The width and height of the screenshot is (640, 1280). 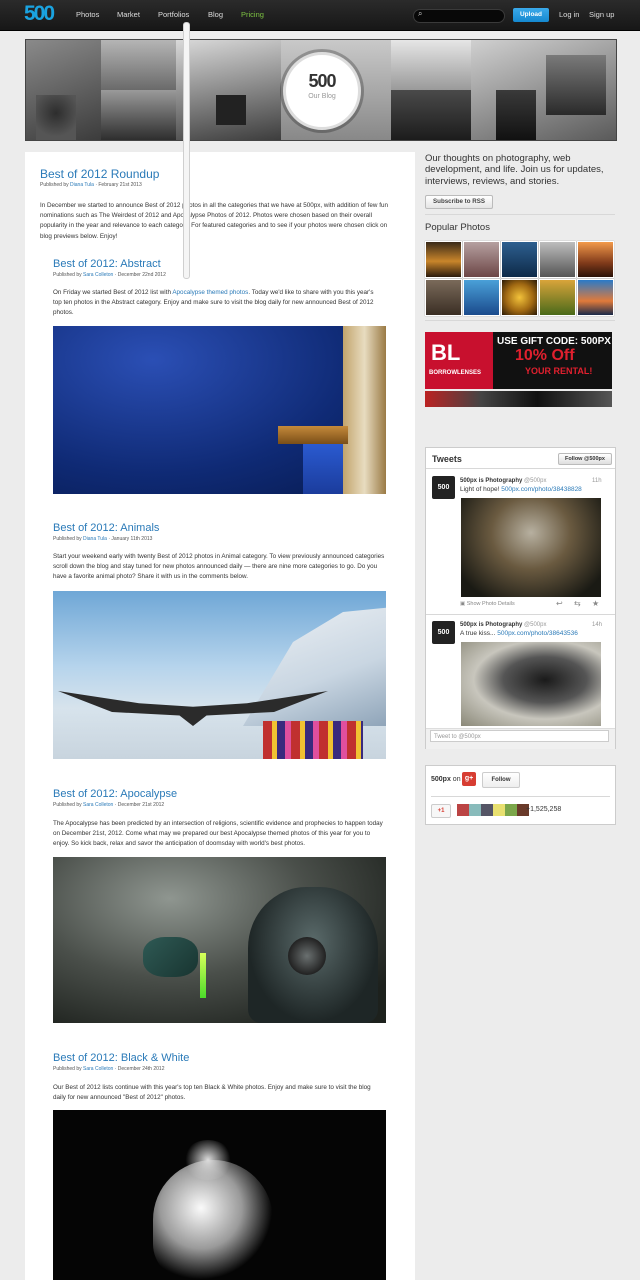 I want to click on gplus-widget: 500px on g+ Follow +1 +1,525,258, so click(x=520, y=795).